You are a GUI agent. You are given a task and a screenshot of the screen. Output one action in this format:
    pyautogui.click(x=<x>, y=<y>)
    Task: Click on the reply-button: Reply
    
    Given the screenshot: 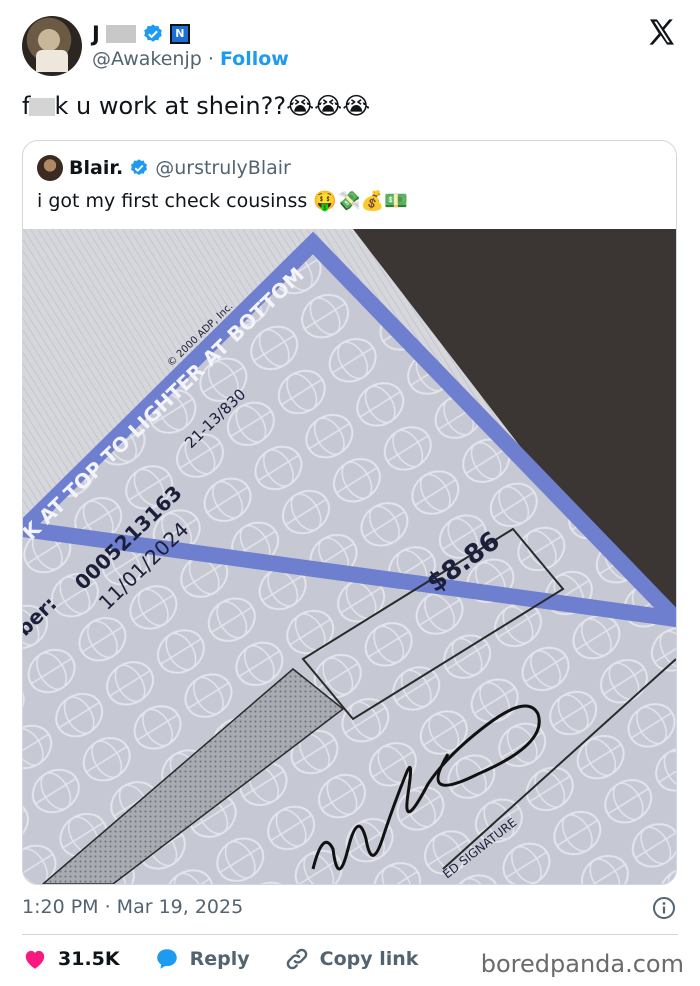 What is the action you would take?
    pyautogui.click(x=202, y=959)
    